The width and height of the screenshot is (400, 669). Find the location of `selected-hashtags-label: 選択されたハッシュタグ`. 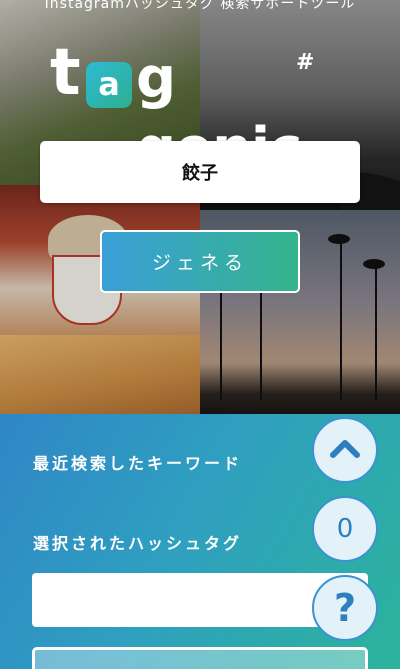

selected-hashtags-label: 選択されたハッシュタグ is located at coordinates (138, 543).